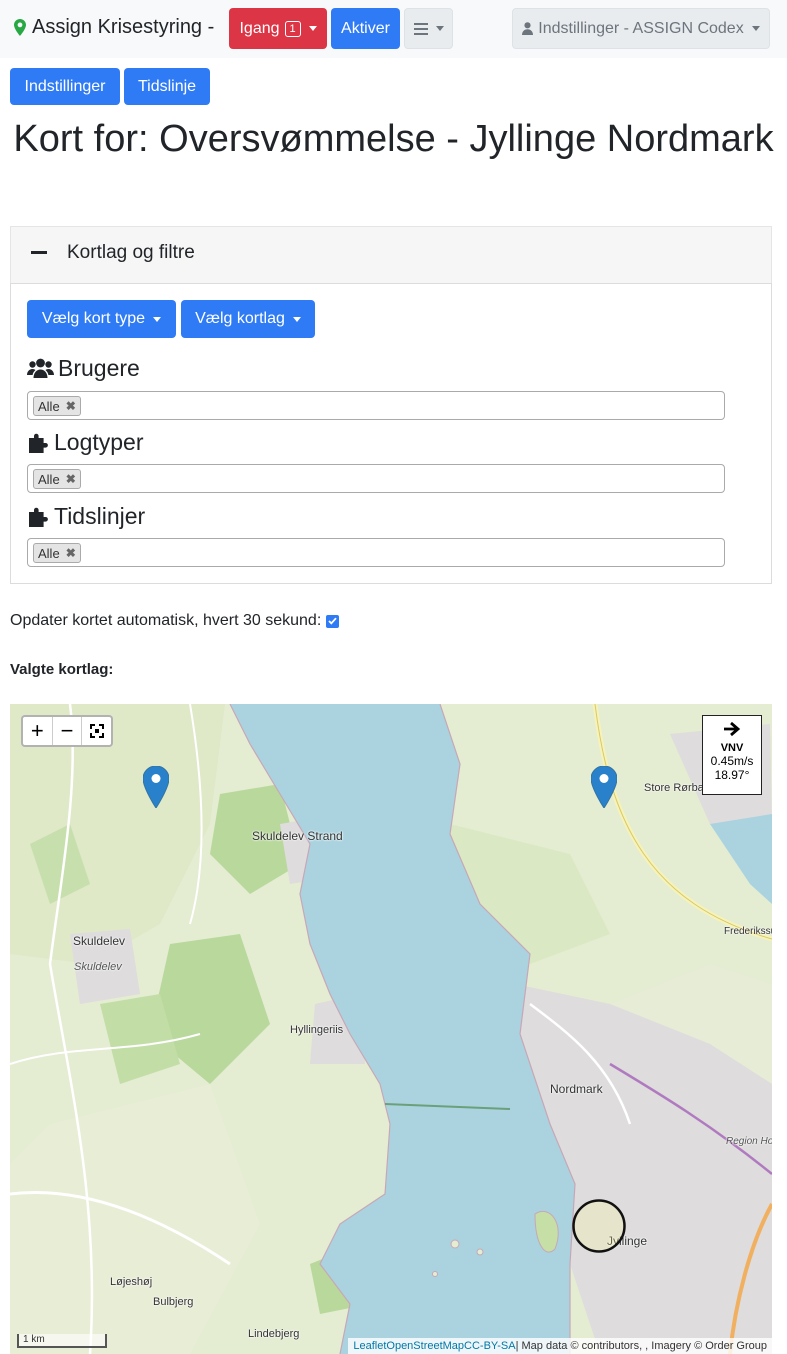 This screenshot has height=1354, width=787. I want to click on check-icon, so click(332, 621).